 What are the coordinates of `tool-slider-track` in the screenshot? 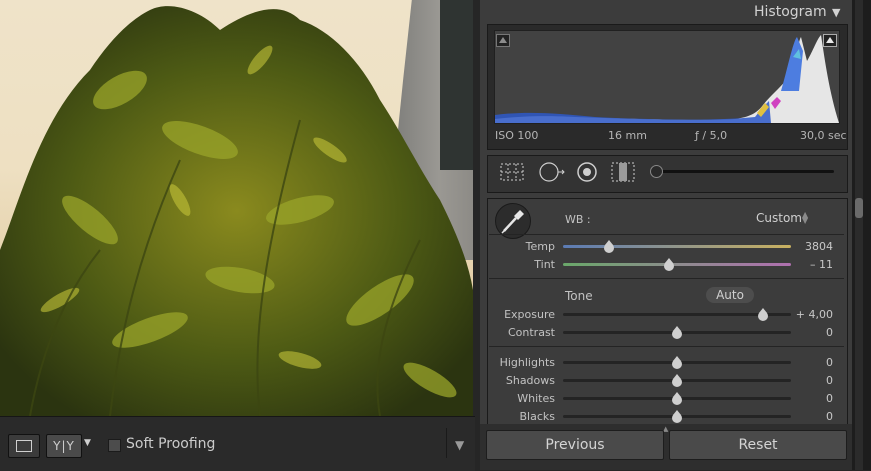 It's located at (744, 171).